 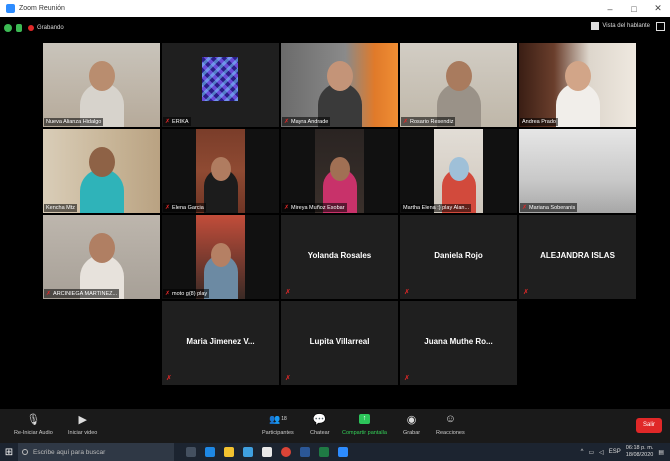 What do you see at coordinates (364, 433) in the screenshot?
I see `share-label: Compartir pantalla` at bounding box center [364, 433].